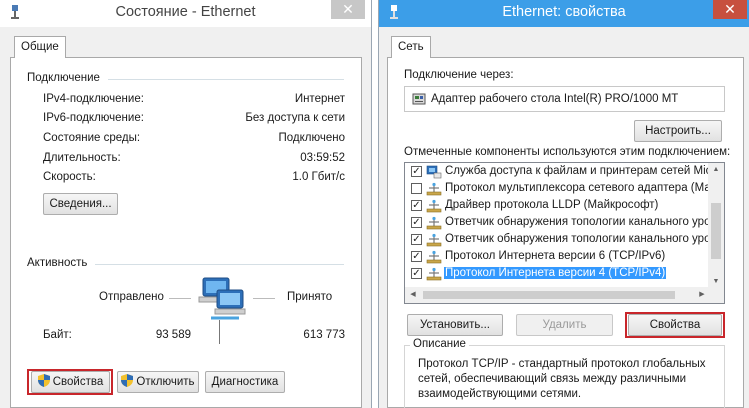 This screenshot has width=749, height=408. Describe the element at coordinates (459, 75) in the screenshot. I see `connect-using-label: Подключение через:` at that location.